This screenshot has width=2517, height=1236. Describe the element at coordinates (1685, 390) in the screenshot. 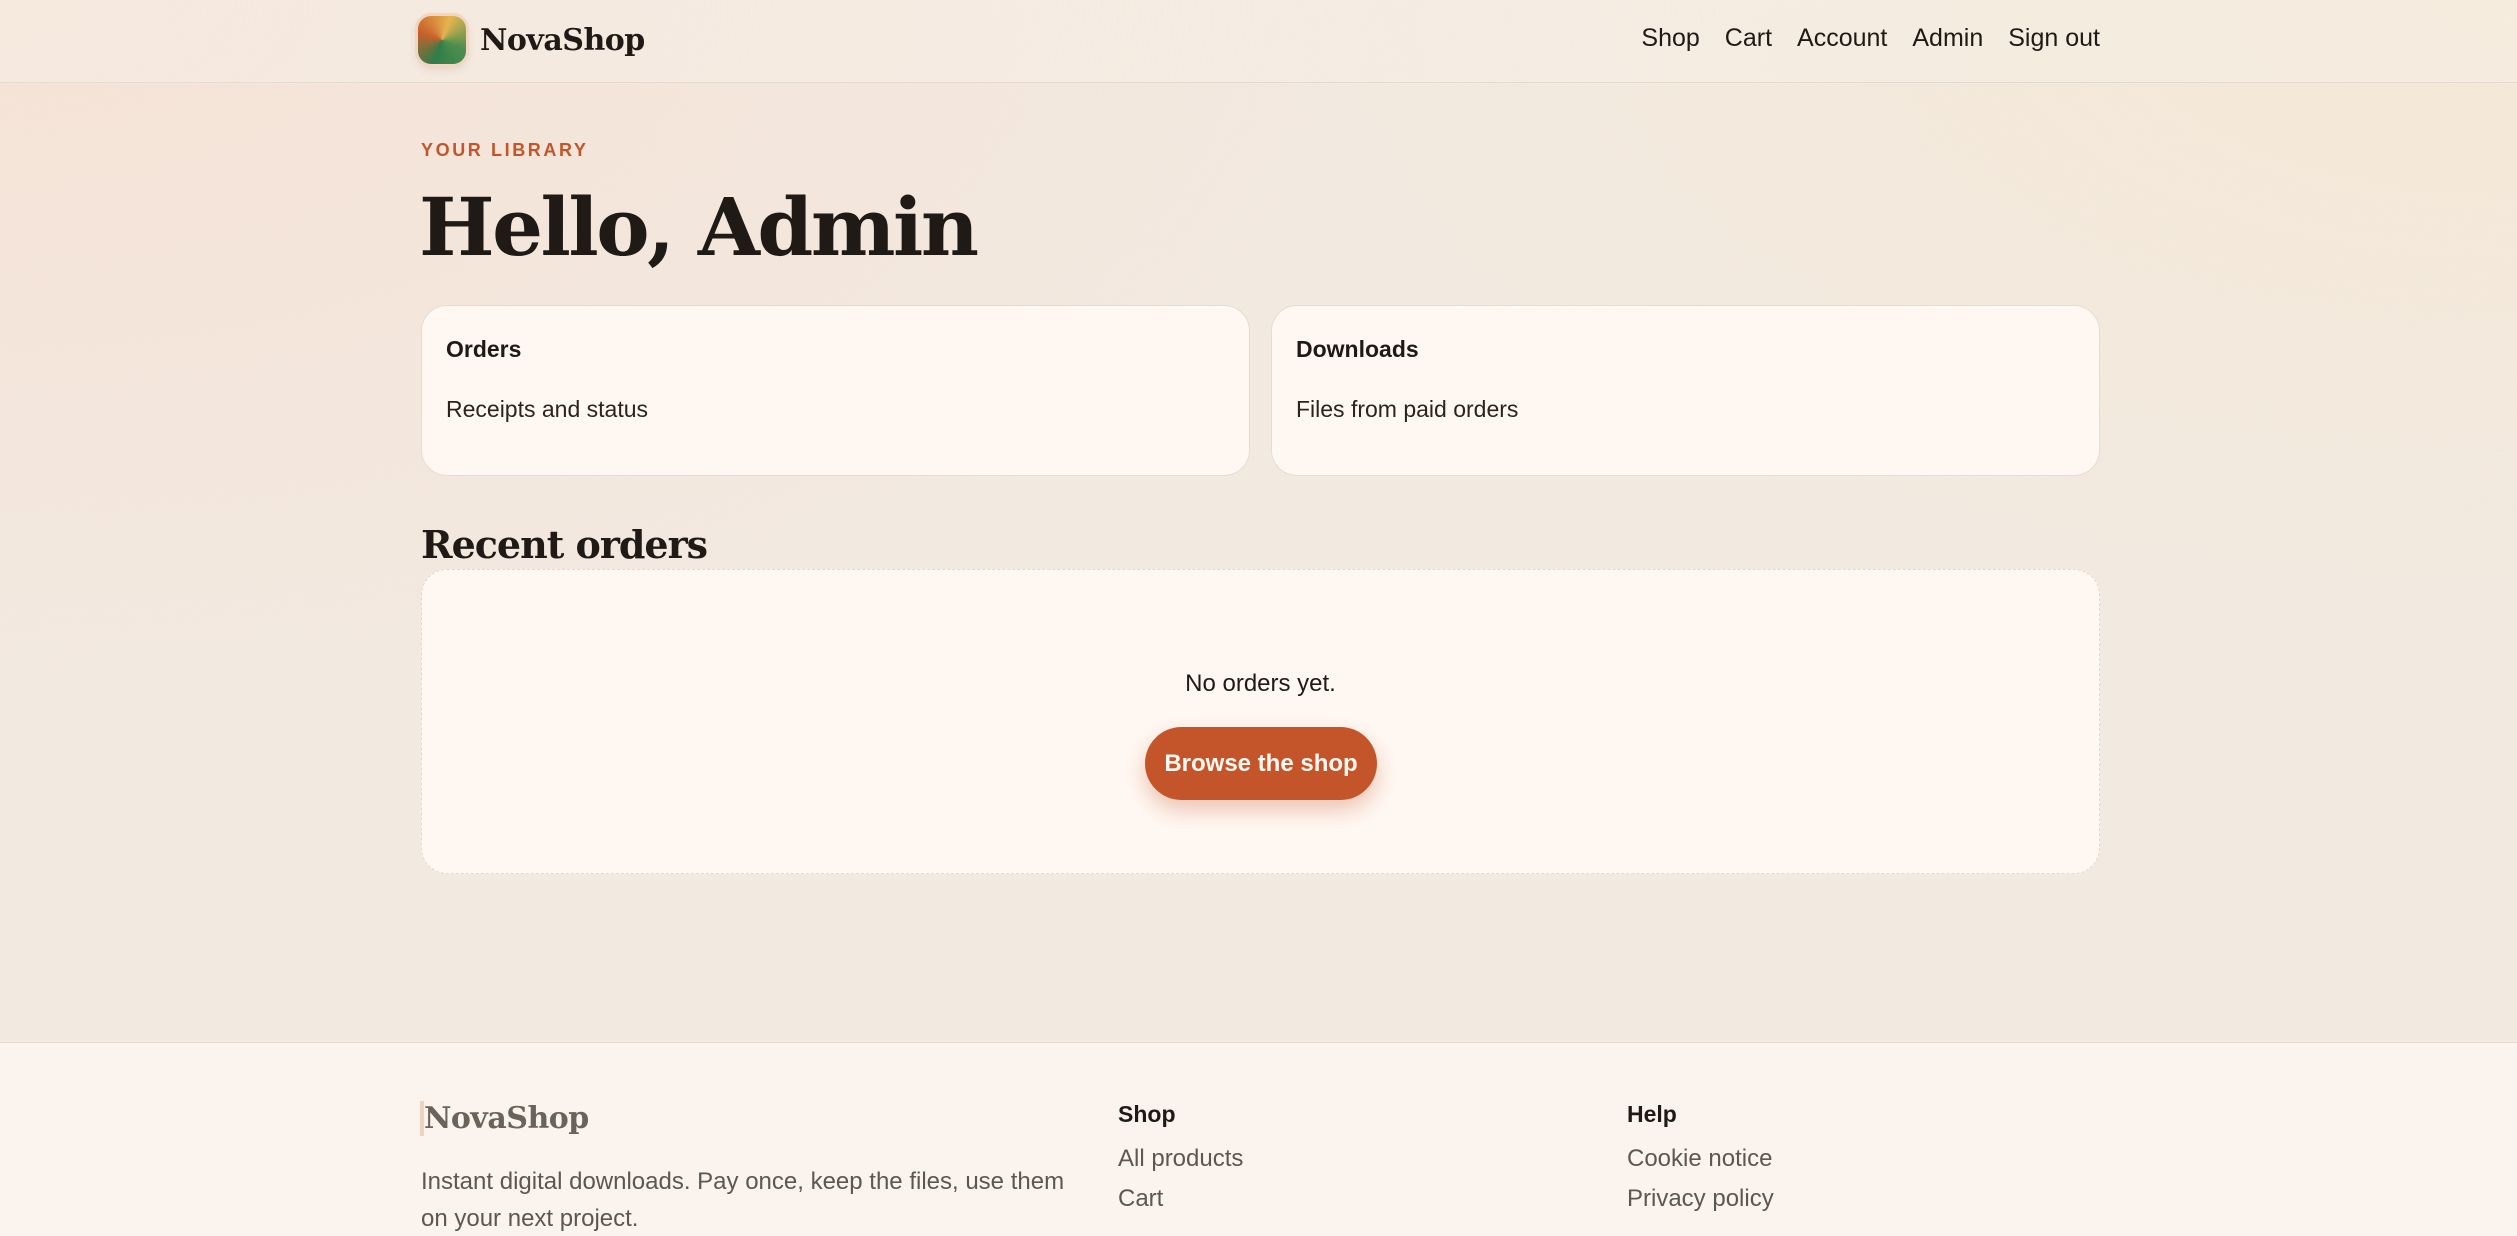

I see `downloads-card: Downloads Files from paid orders` at that location.